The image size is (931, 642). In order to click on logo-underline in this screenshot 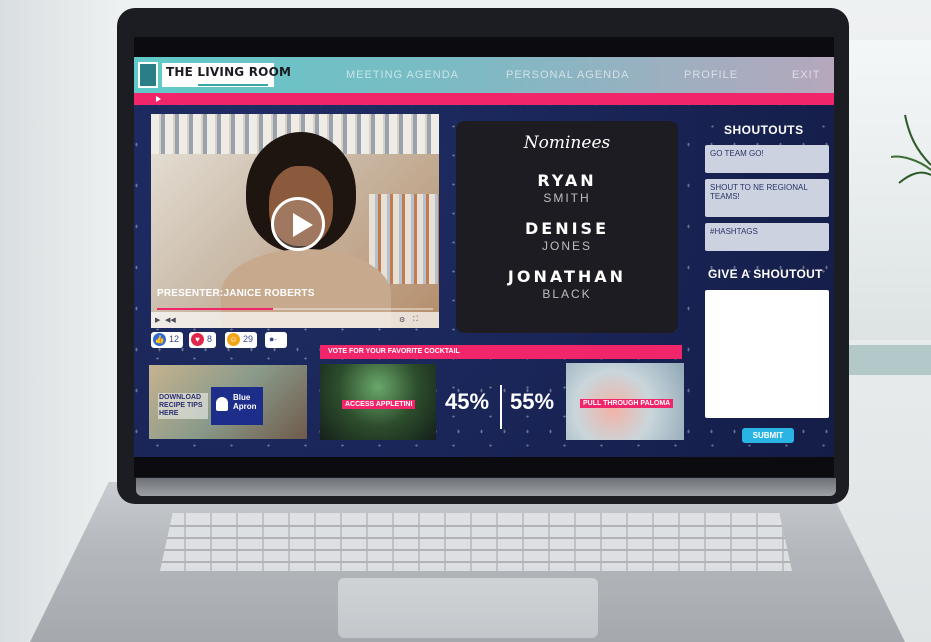, I will do `click(233, 85)`.